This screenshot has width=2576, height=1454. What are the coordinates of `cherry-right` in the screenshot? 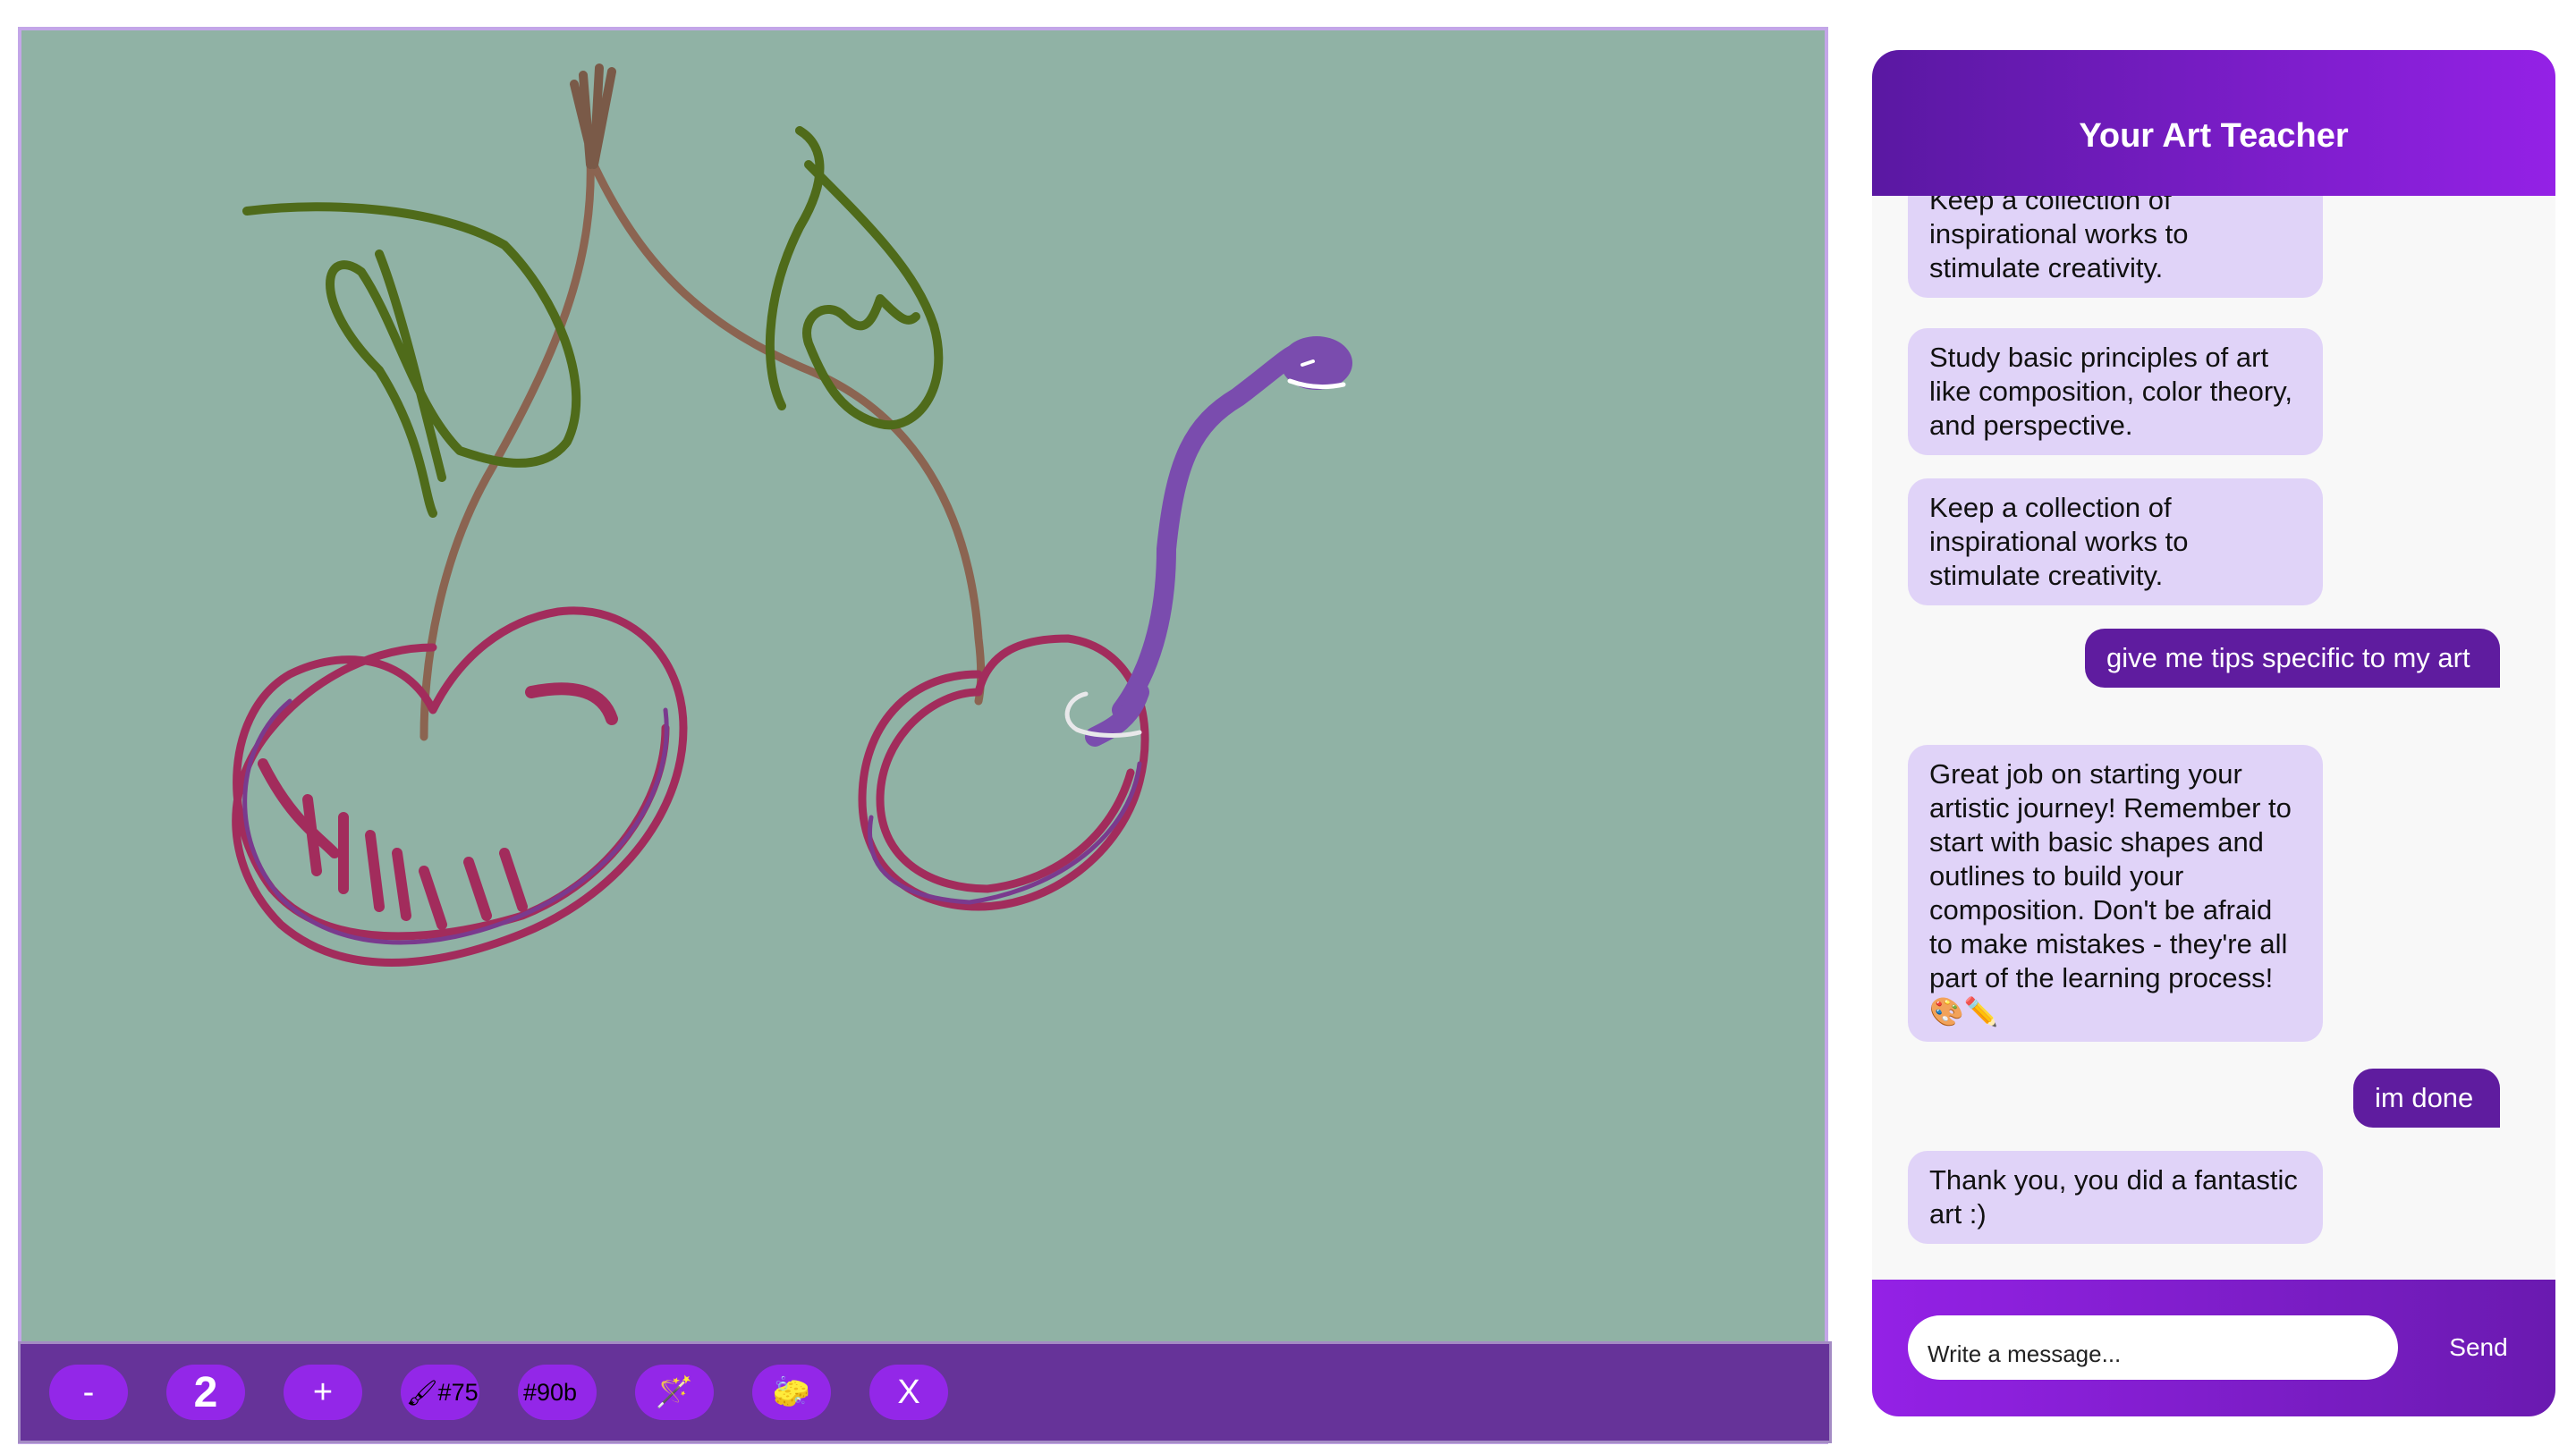 It's located at (1003, 772).